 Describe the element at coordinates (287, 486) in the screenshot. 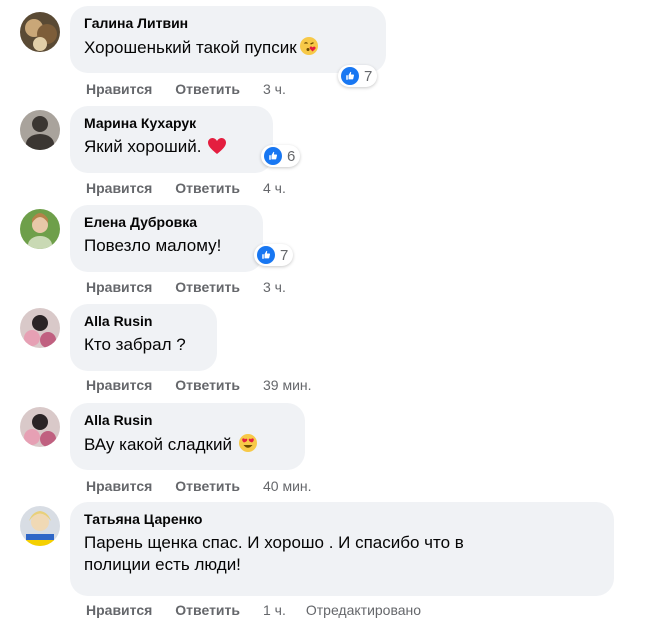

I see `comment-time: 40 мин.` at that location.